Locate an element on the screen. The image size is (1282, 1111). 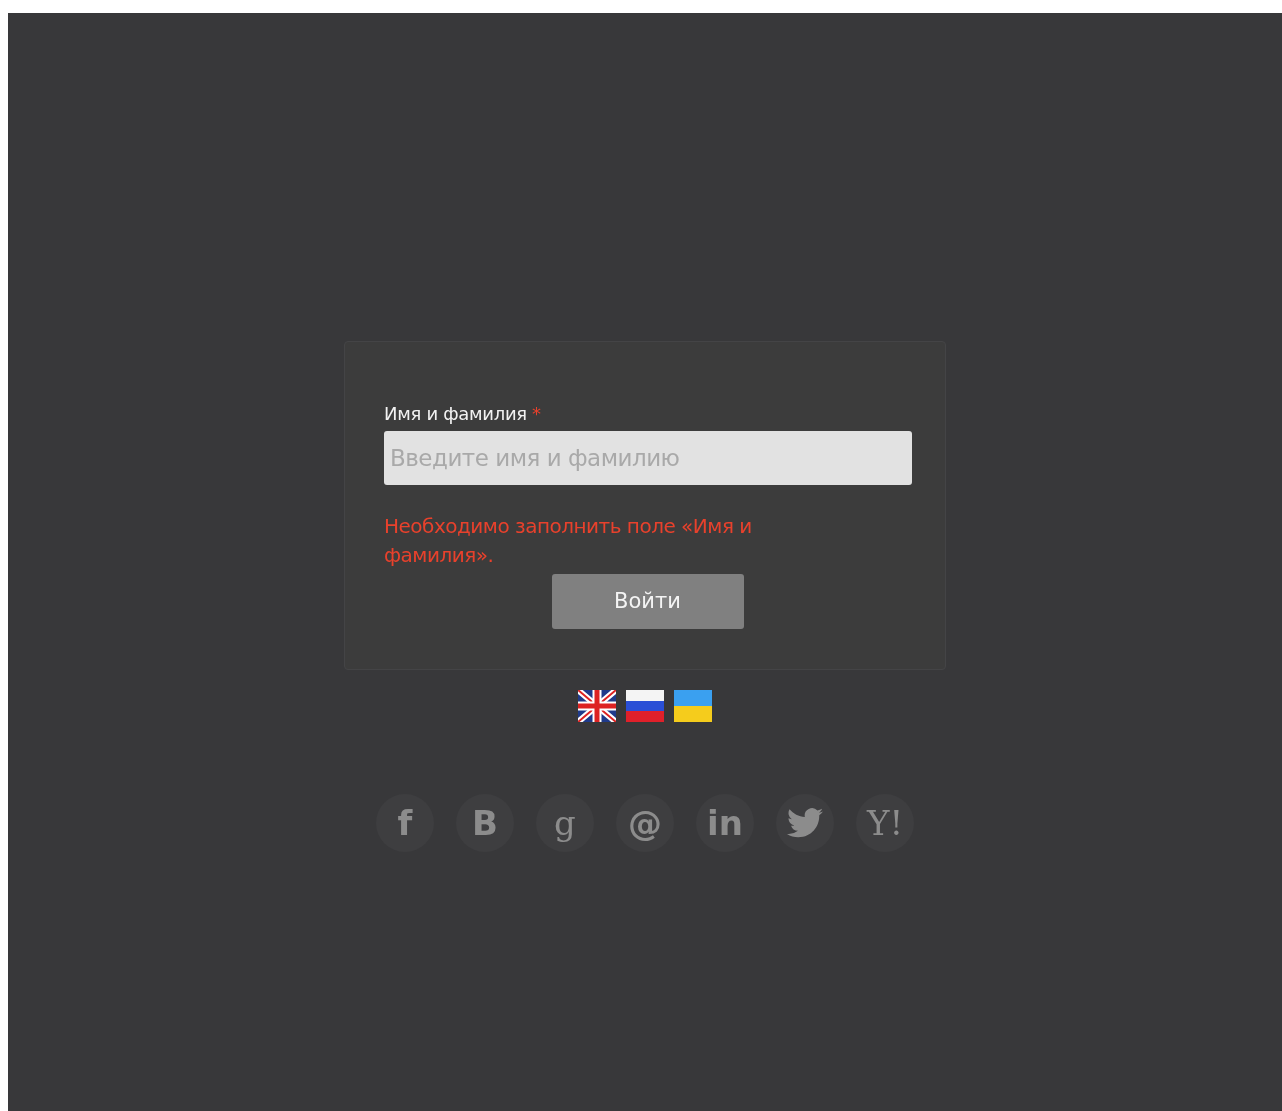
social-login-button: in is located at coordinates (725, 823).